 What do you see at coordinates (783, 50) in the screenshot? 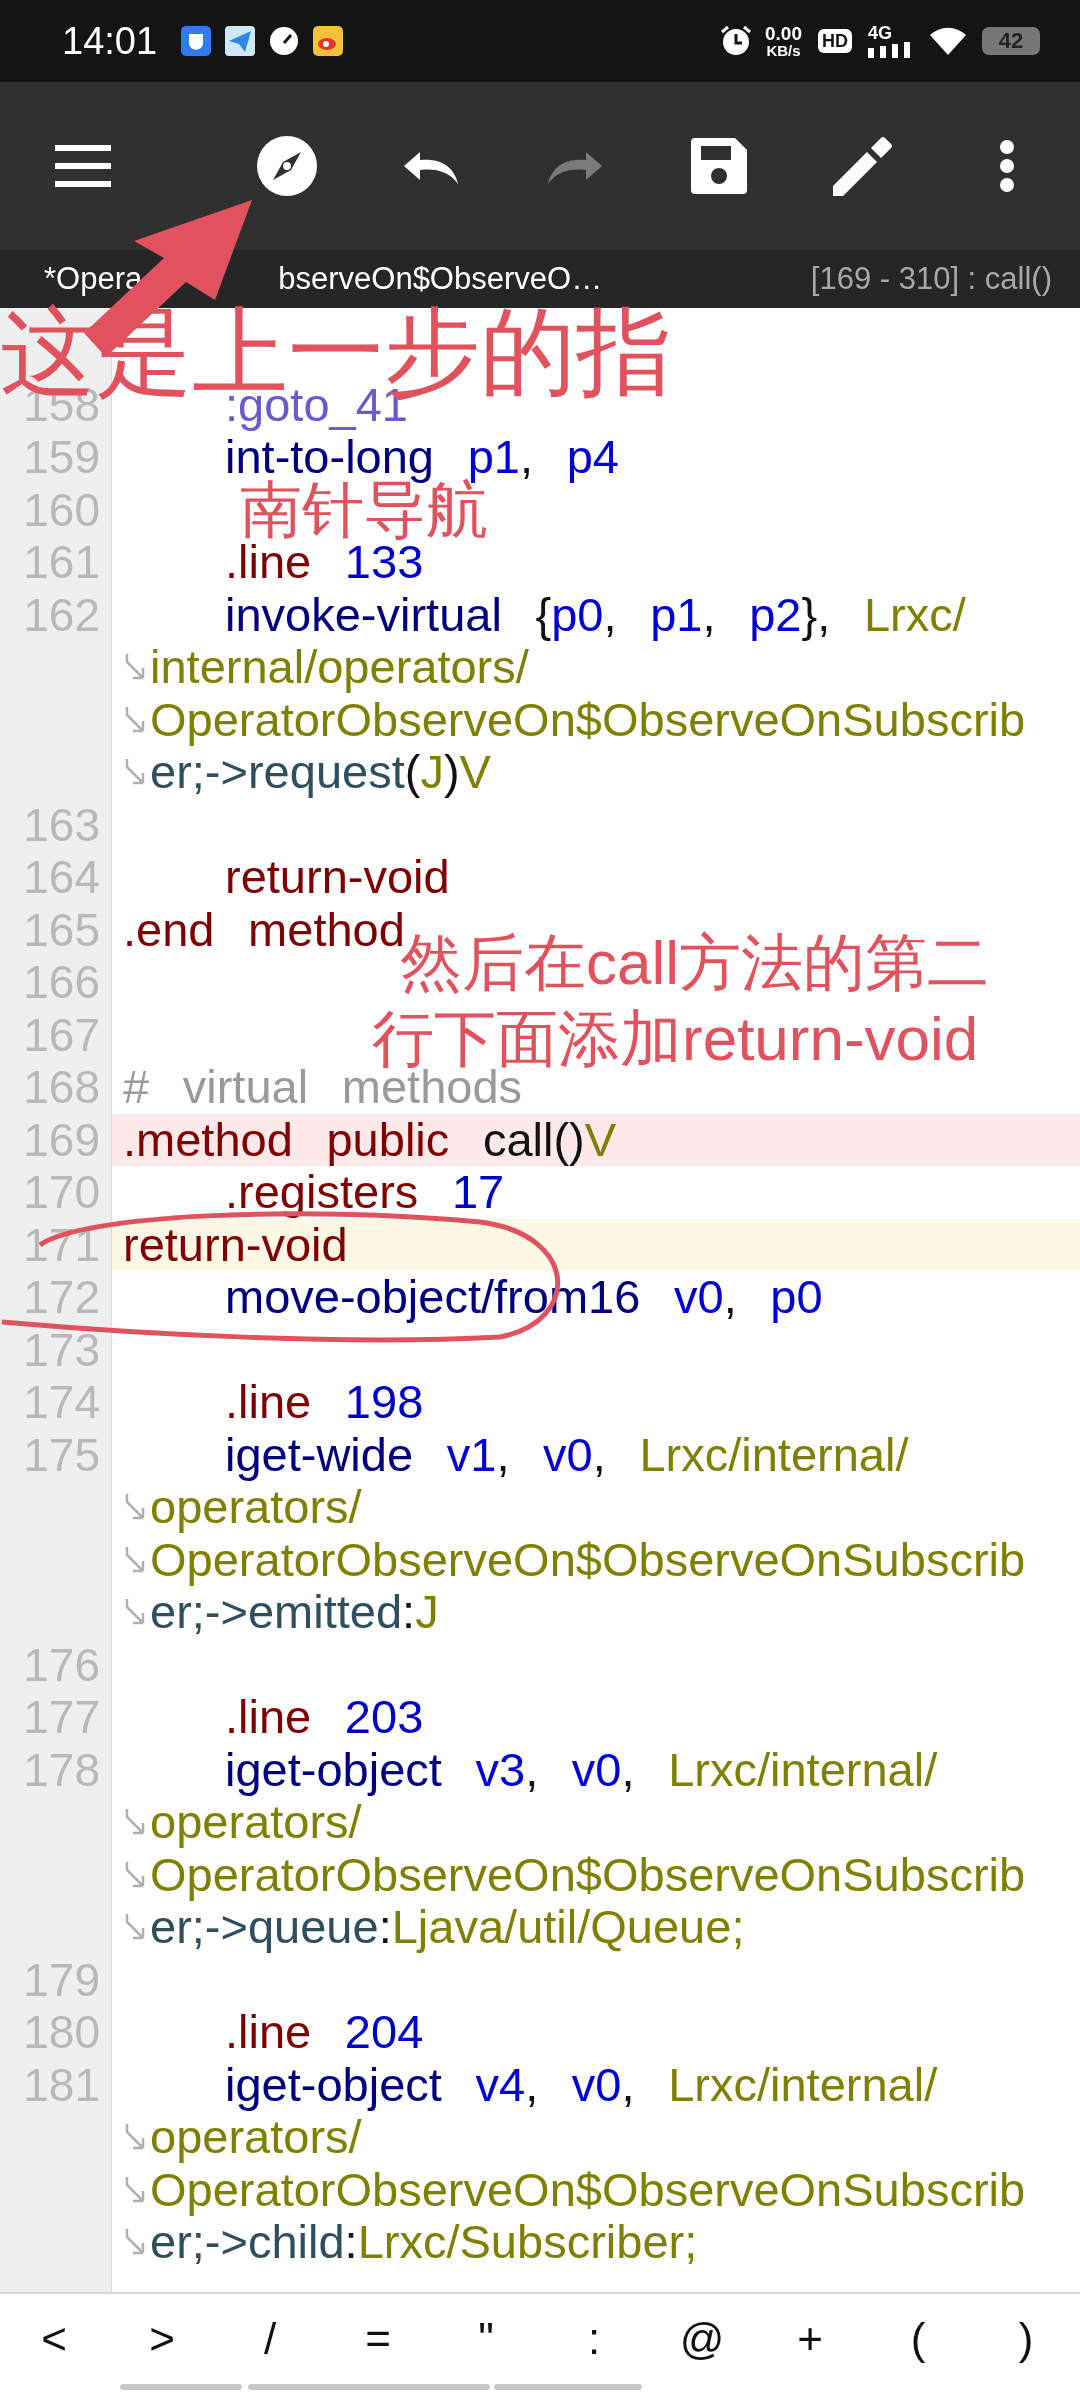
I see `speed-unit: KB/s` at bounding box center [783, 50].